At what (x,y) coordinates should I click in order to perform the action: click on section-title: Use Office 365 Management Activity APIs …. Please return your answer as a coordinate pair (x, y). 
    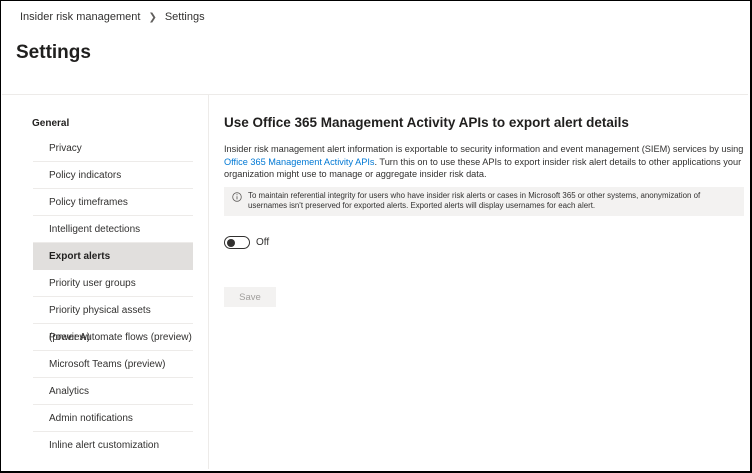
    Looking at the image, I should click on (426, 122).